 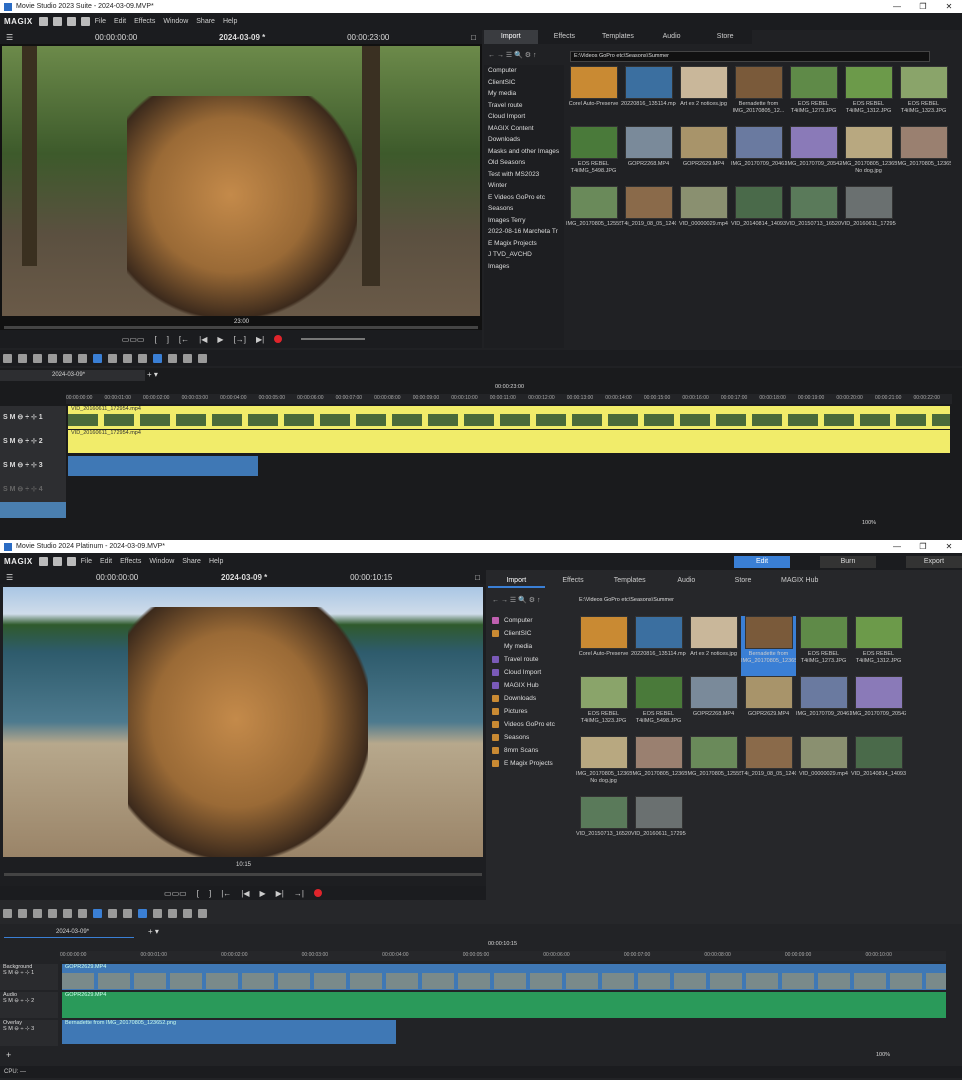 I want to click on close-button: ✕, so click(x=949, y=6).